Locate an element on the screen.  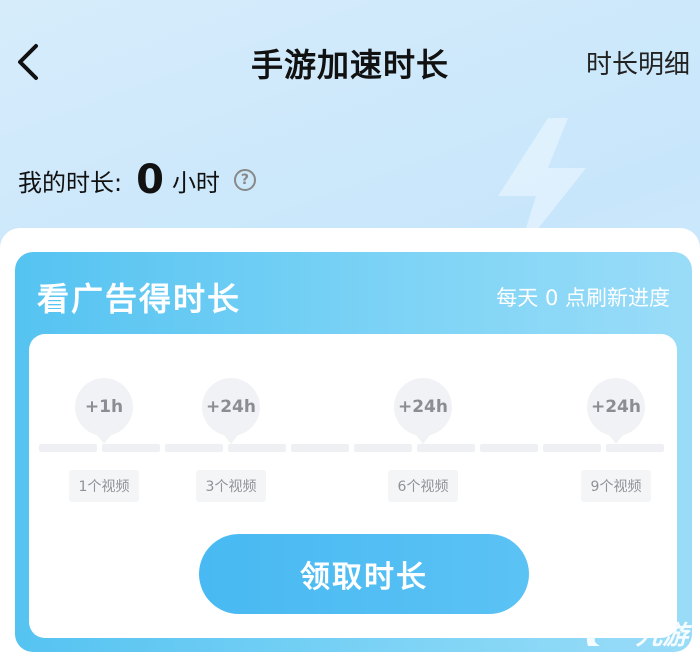
duration-detail-link: 时长明细 is located at coordinates (638, 62).